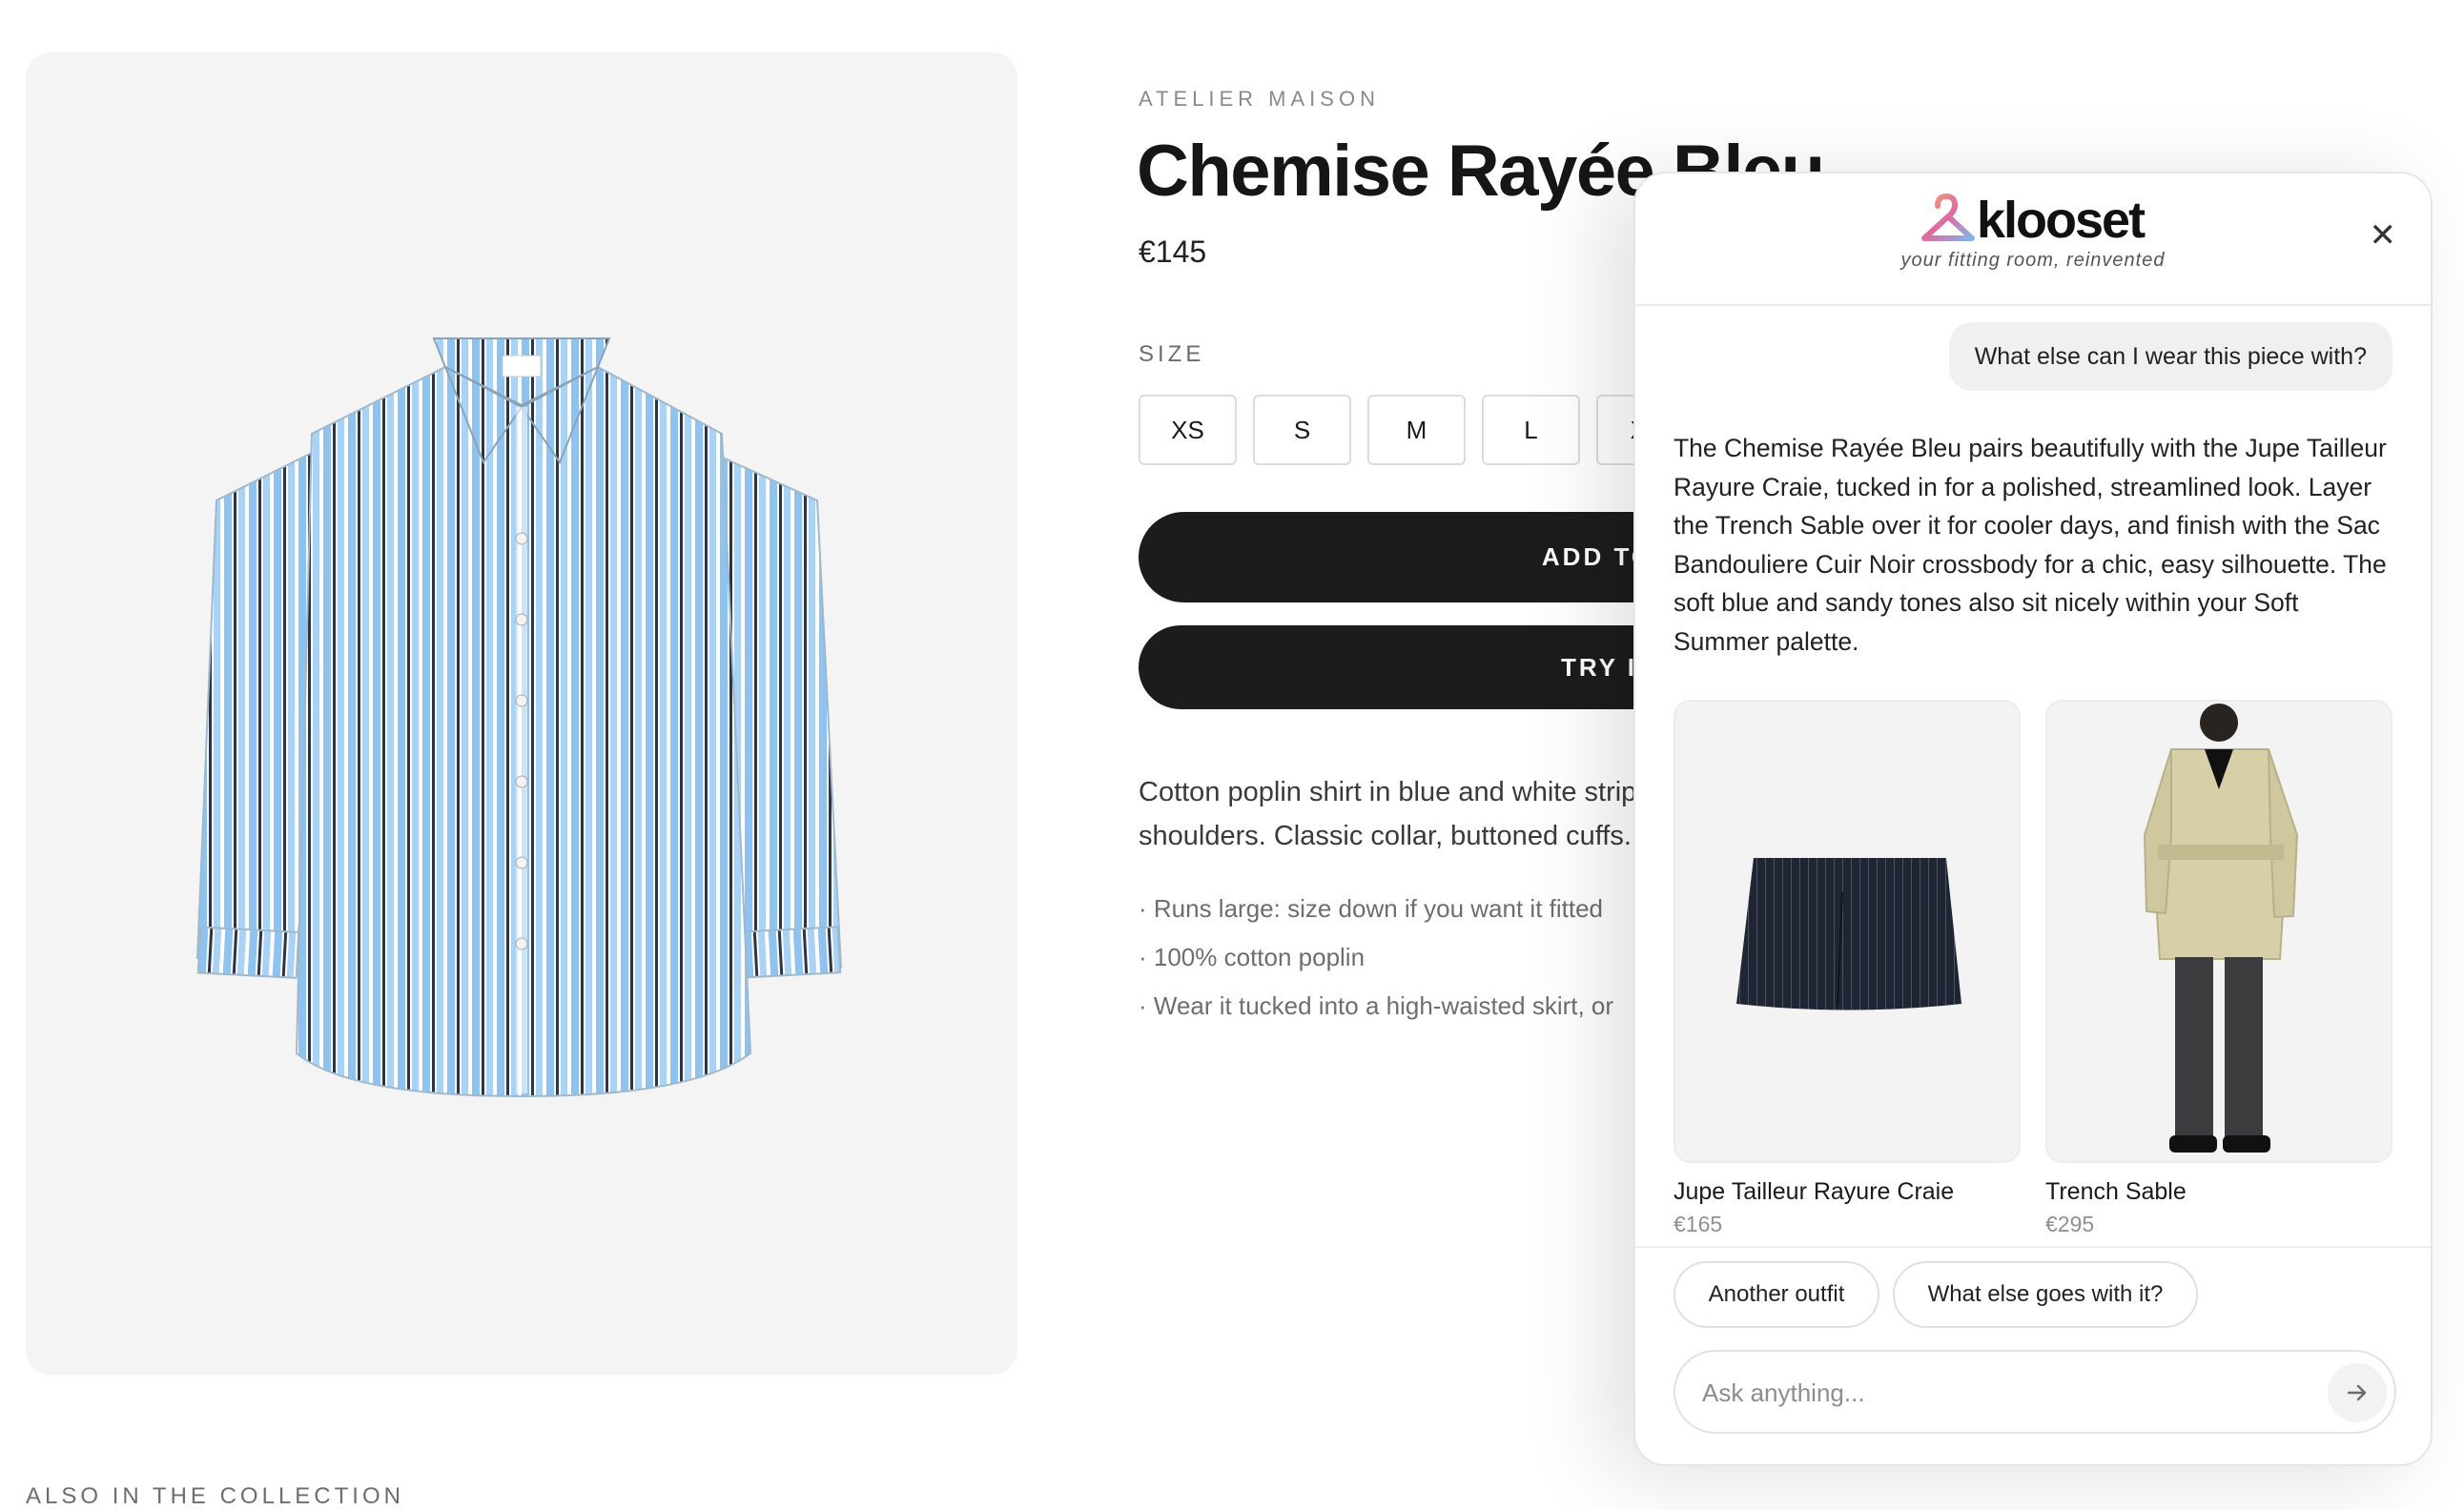 The image size is (2464, 1510). I want to click on product-price: €165, so click(1698, 1224).